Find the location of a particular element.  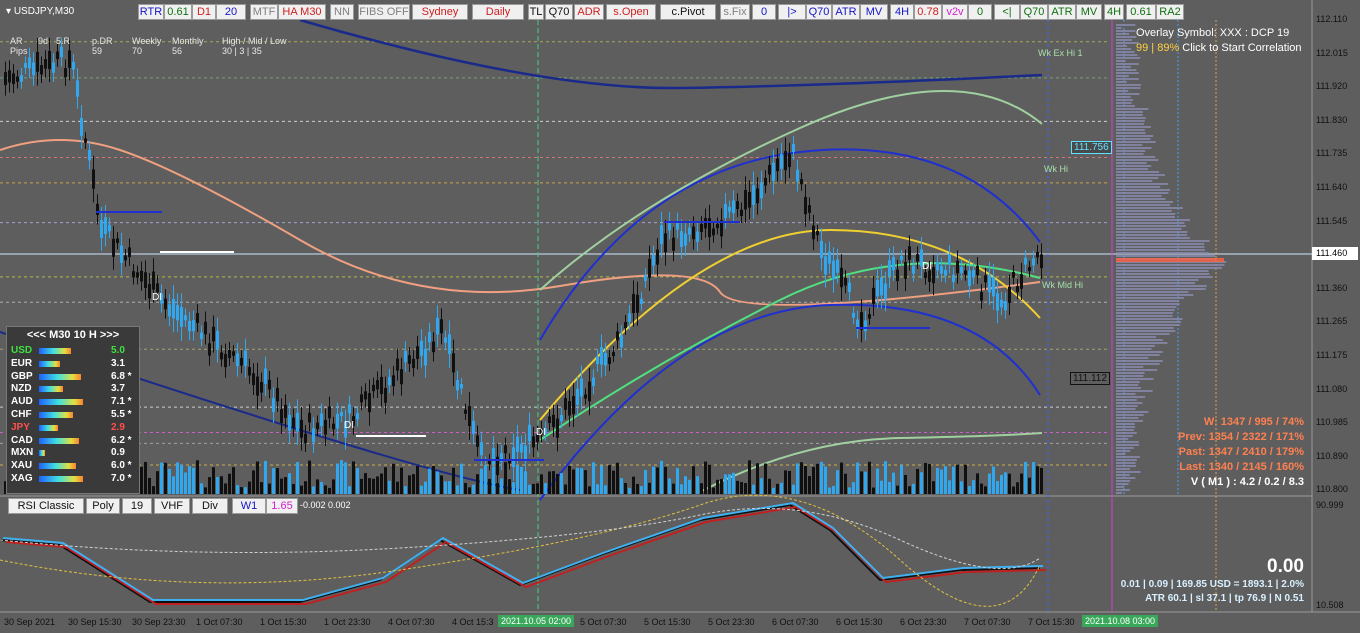

currency-row-chf: CHF 5.5 * is located at coordinates (73, 415).